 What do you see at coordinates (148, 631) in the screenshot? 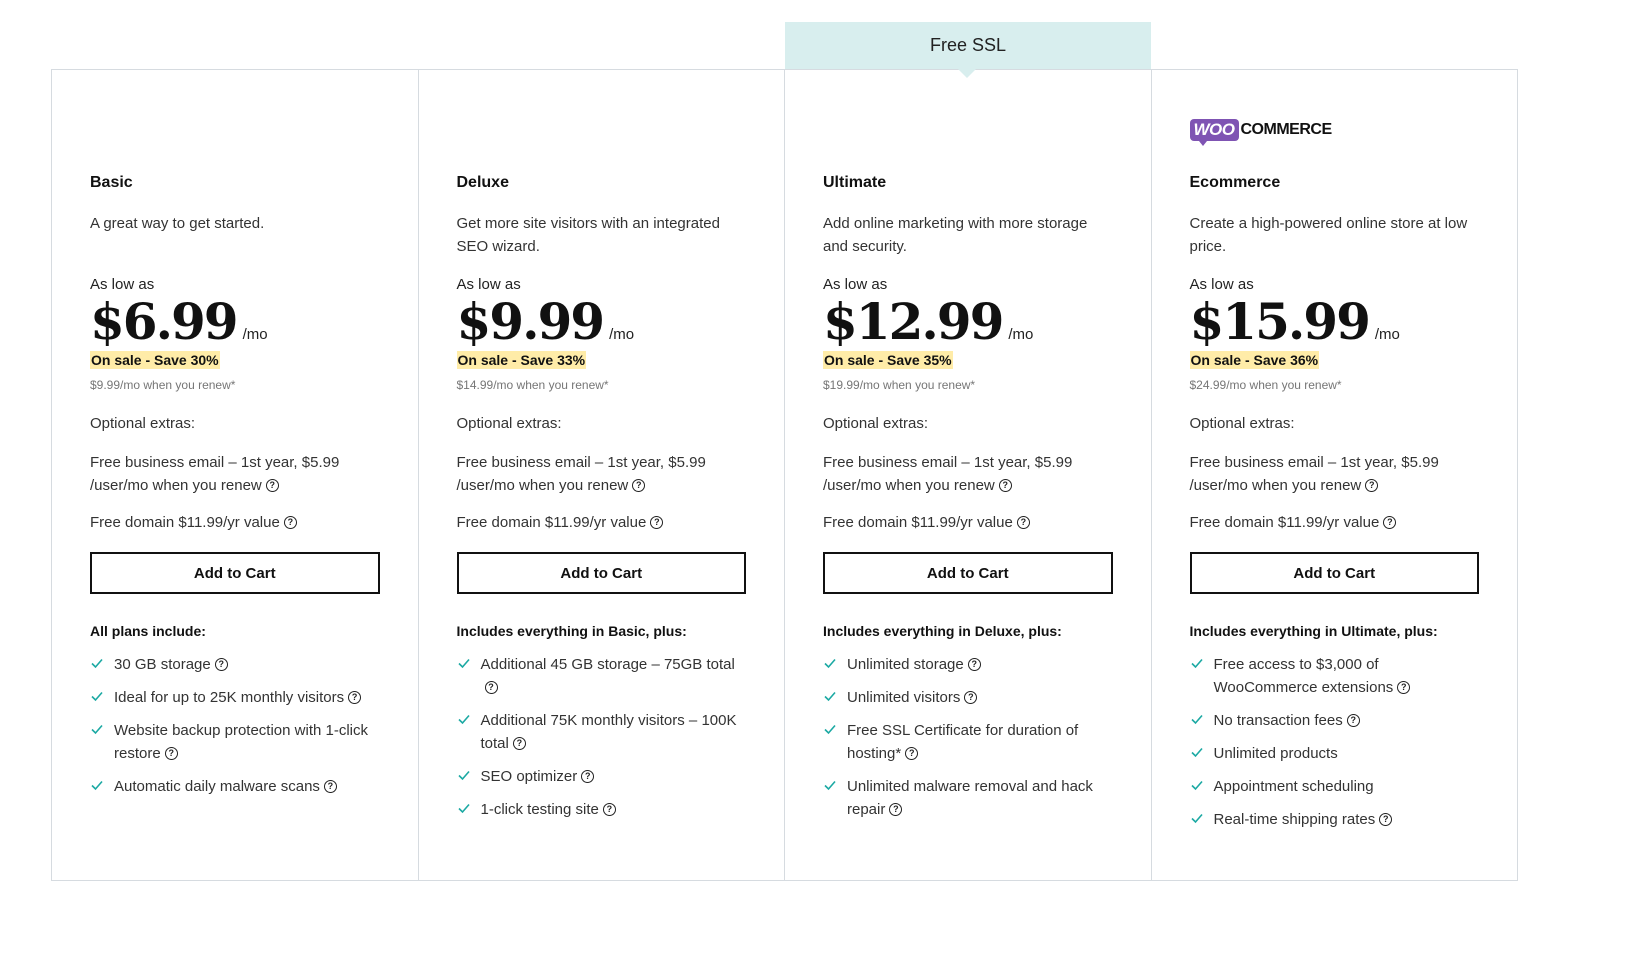
I see `features-heading: All plans include:` at bounding box center [148, 631].